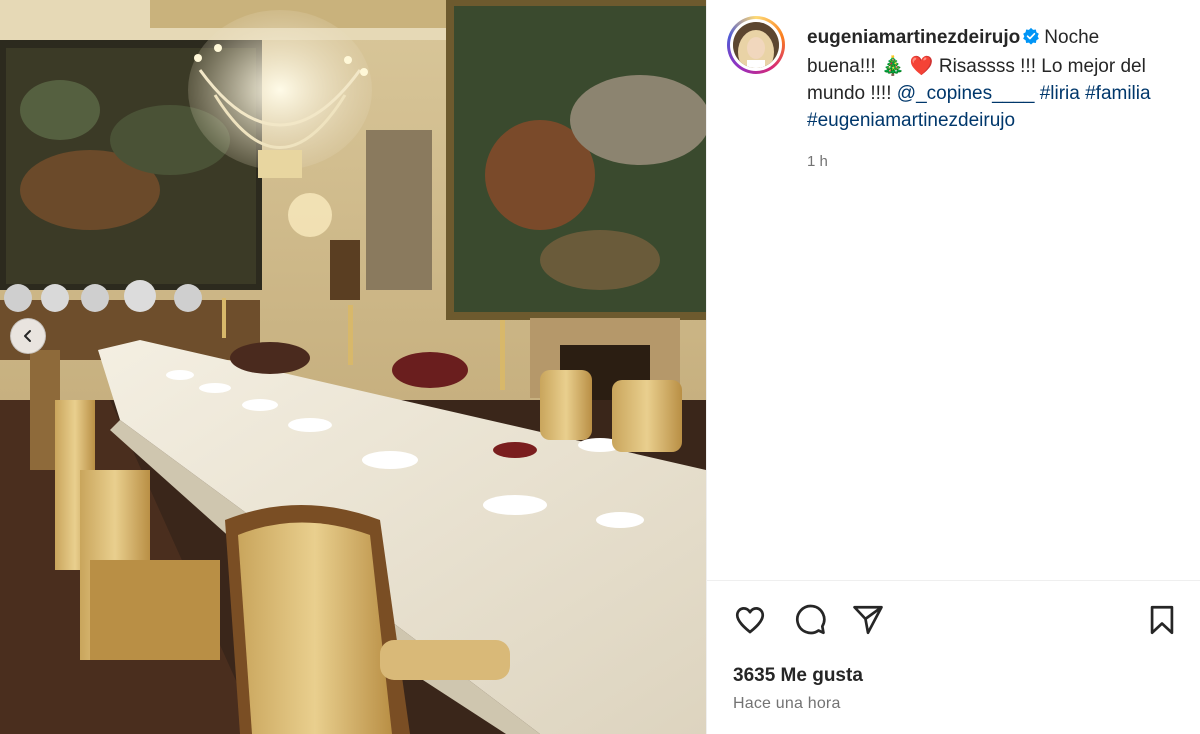 This screenshot has height=734, width=1200. I want to click on save-button, so click(1162, 620).